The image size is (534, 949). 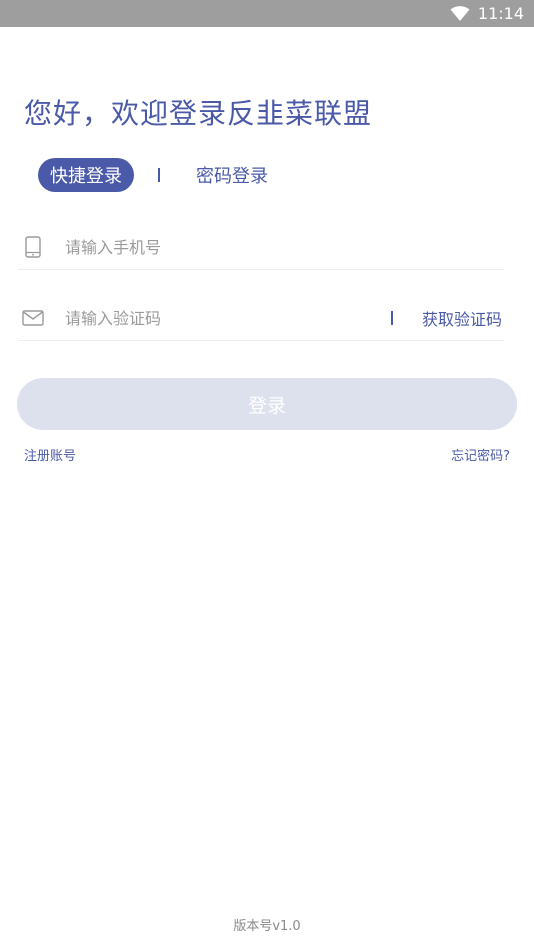 I want to click on wifi-icon, so click(x=460, y=13).